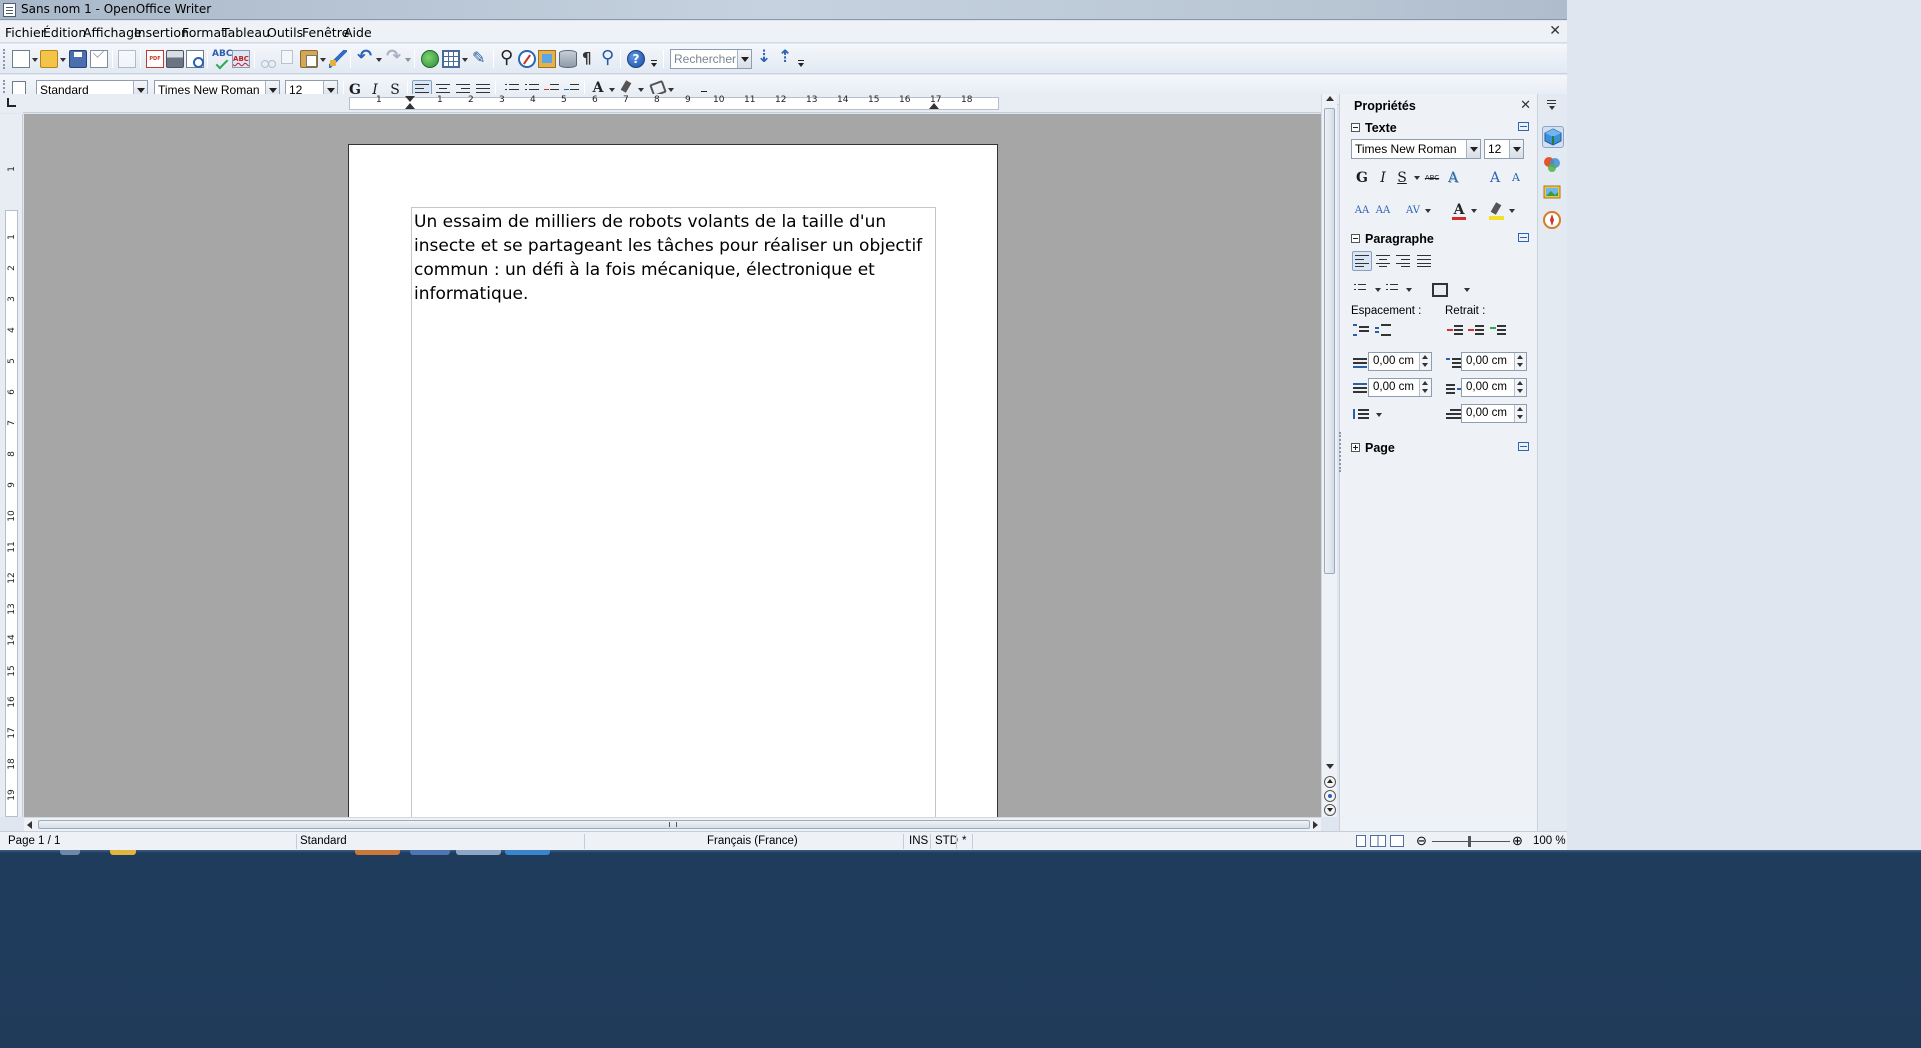  I want to click on properties-tab-icon, so click(1553, 137).